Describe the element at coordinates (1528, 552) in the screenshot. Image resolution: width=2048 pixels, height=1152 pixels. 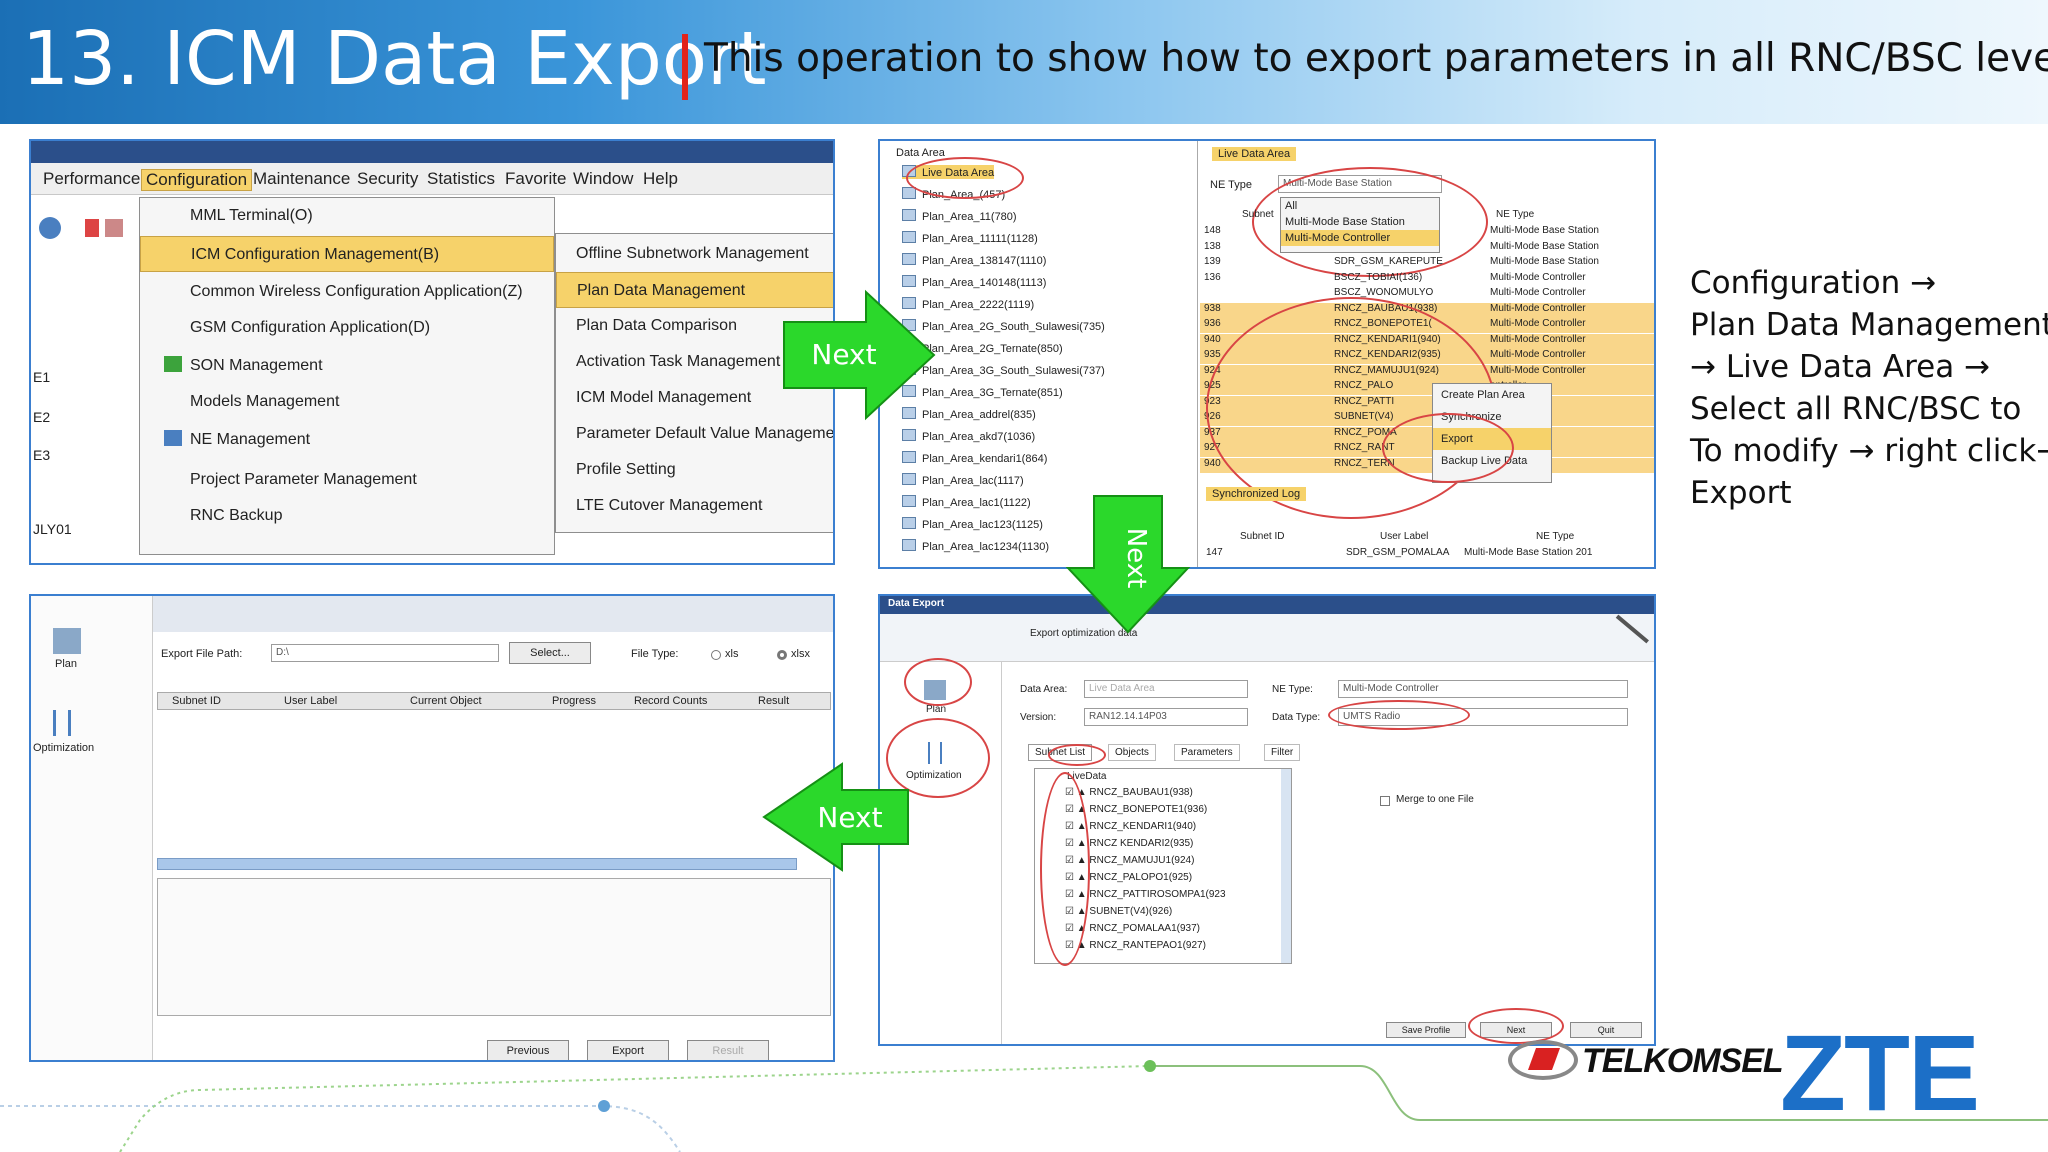
I see `sync-row-netype: Multi-Mode Base Station 201` at that location.